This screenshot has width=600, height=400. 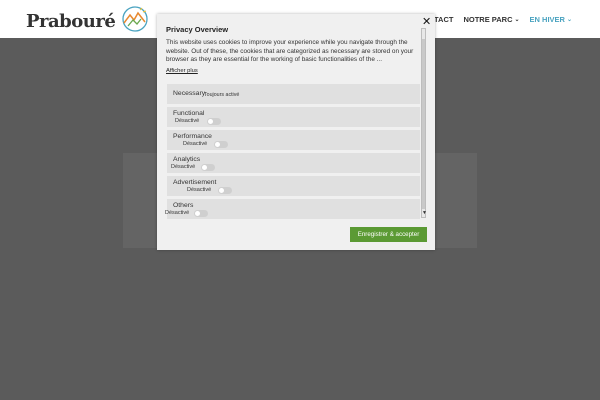 I want to click on performance-toggle, so click(x=221, y=144).